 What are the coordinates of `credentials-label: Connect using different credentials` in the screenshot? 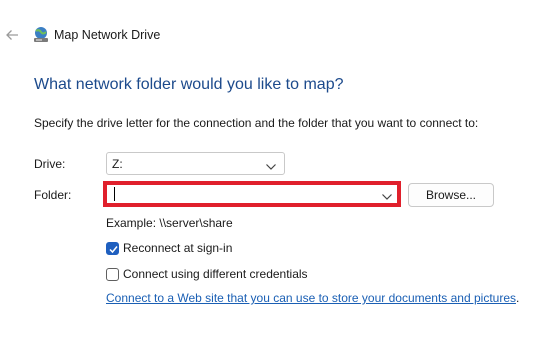 It's located at (215, 274).